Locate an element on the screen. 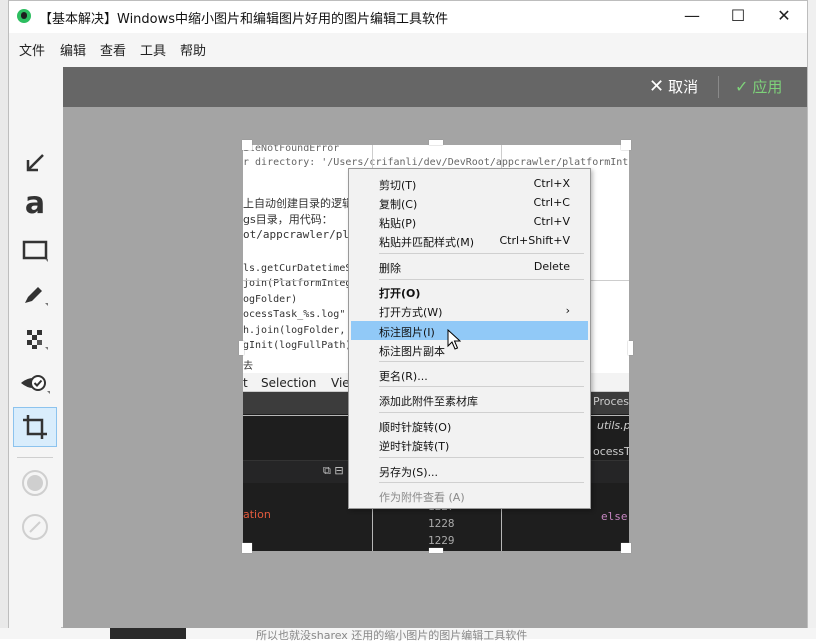 Image resolution: width=816 pixels, height=643 pixels. circle-icon is located at coordinates (35, 483).